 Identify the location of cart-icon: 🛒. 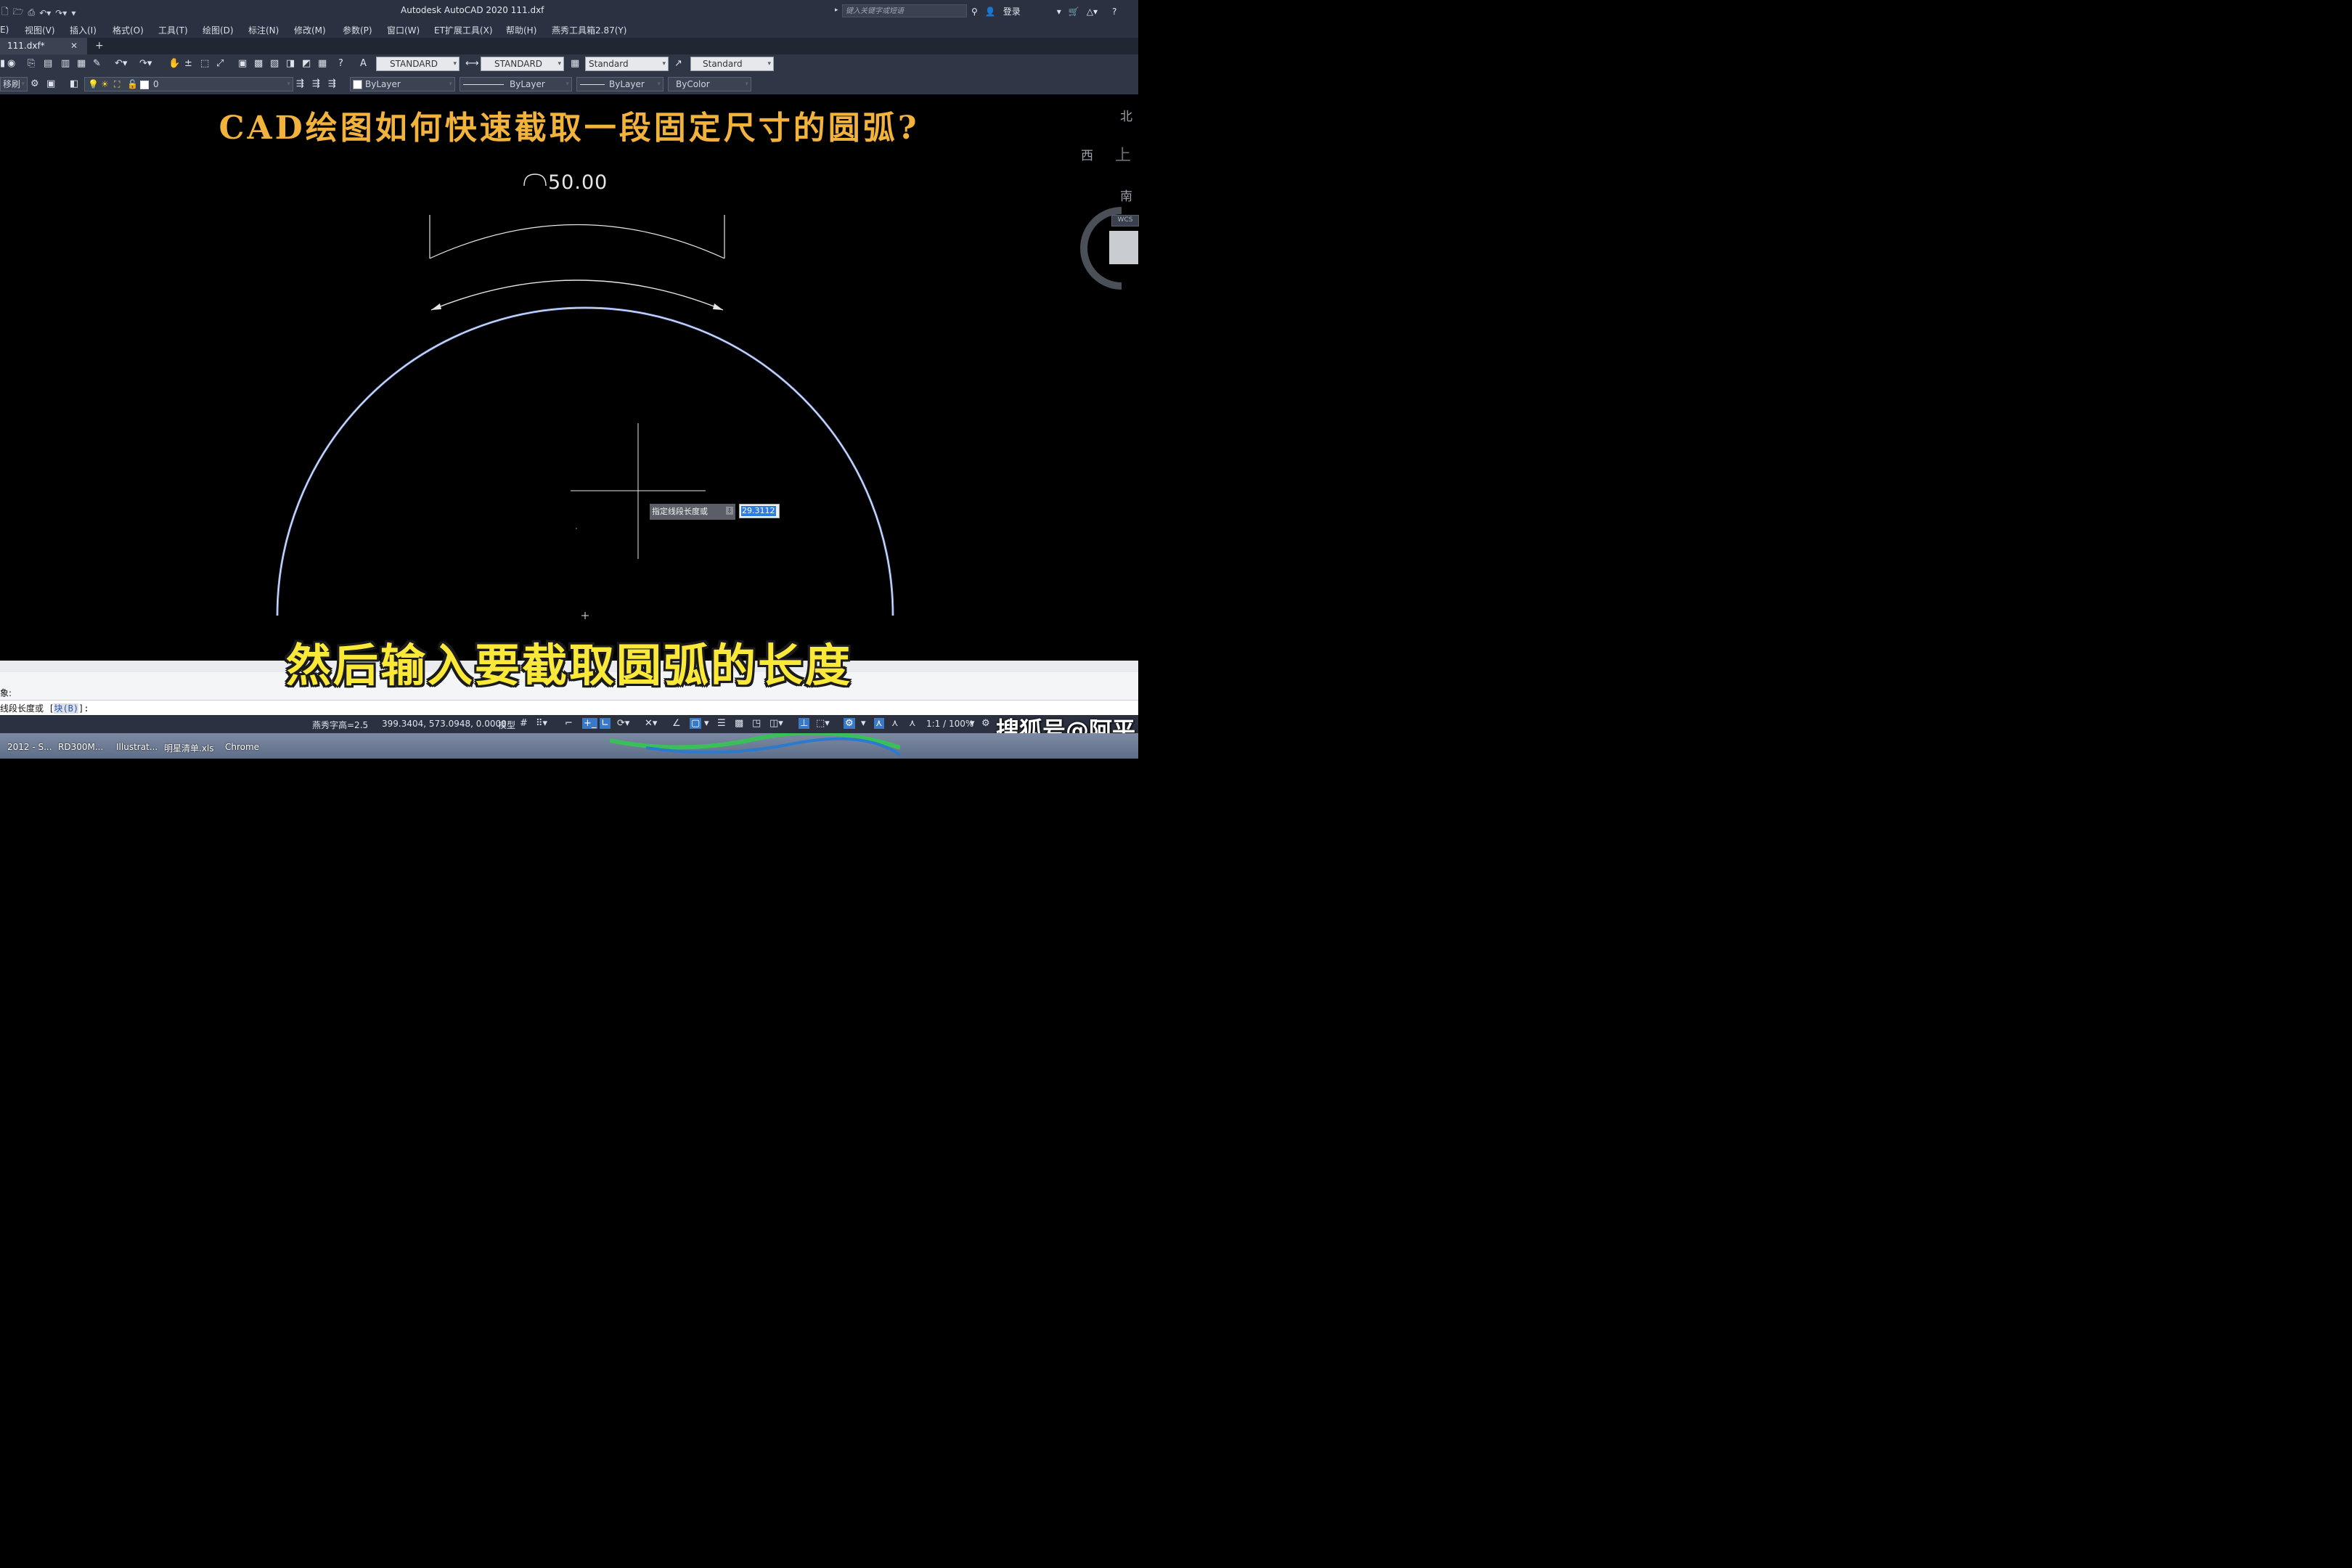
(1074, 12).